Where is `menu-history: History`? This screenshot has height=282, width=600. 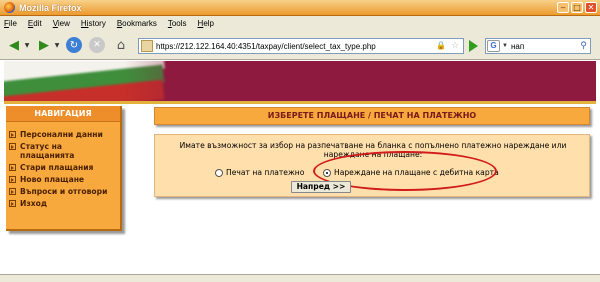 menu-history: History is located at coordinates (93, 23).